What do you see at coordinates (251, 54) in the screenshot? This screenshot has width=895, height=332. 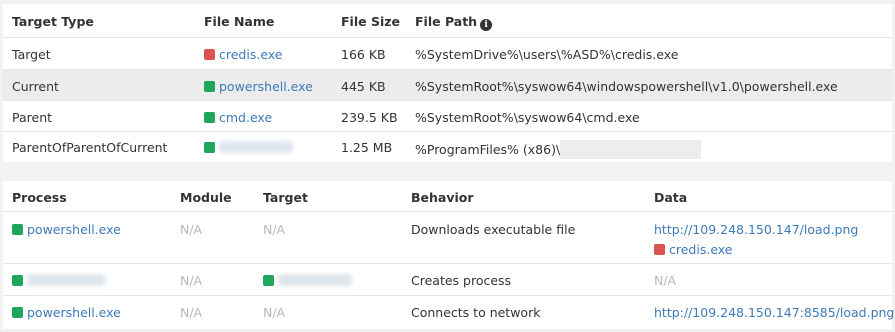 I see `file-name-link: credis.exe` at bounding box center [251, 54].